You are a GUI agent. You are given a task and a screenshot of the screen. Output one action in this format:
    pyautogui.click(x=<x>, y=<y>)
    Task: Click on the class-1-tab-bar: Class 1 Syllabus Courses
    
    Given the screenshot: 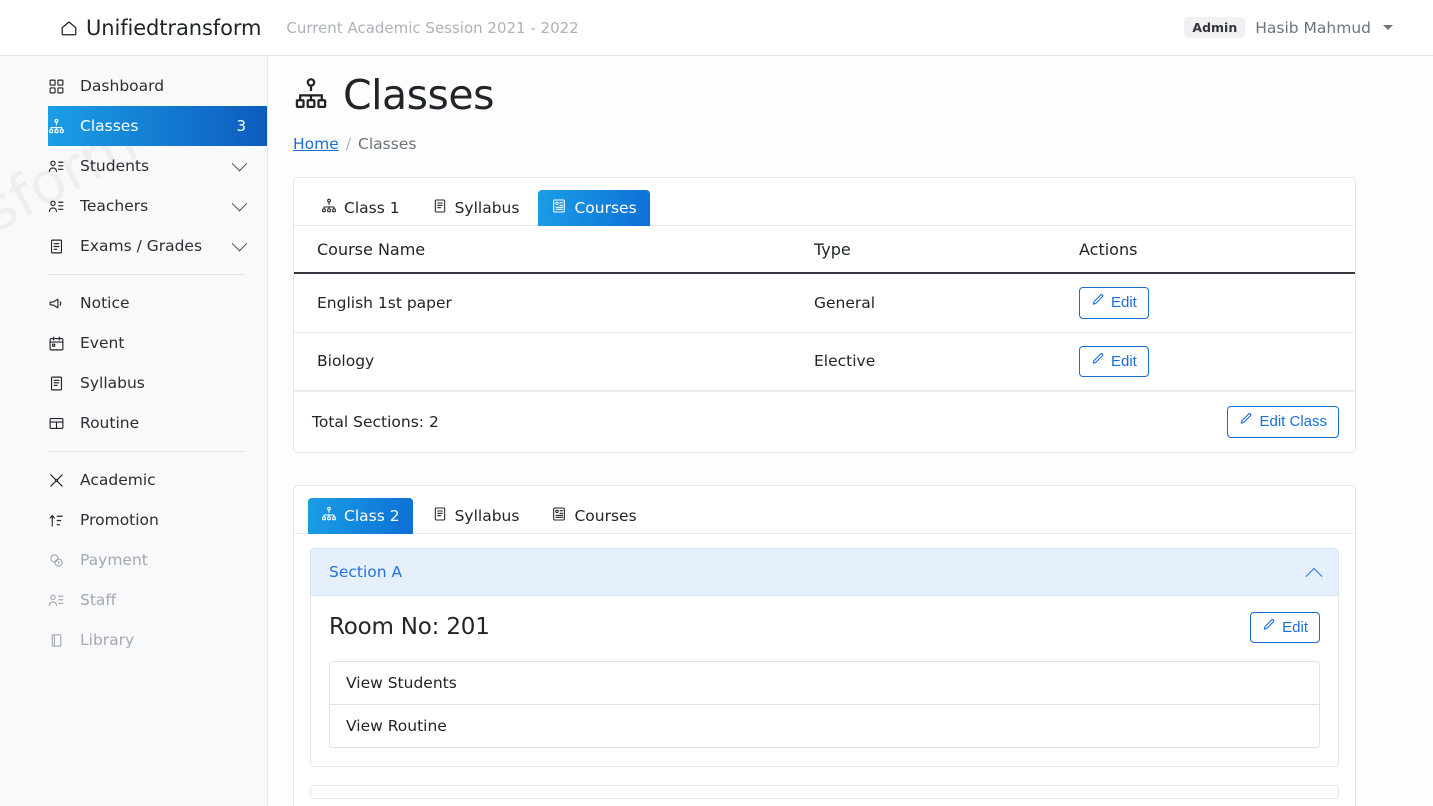 What is the action you would take?
    pyautogui.click(x=824, y=202)
    